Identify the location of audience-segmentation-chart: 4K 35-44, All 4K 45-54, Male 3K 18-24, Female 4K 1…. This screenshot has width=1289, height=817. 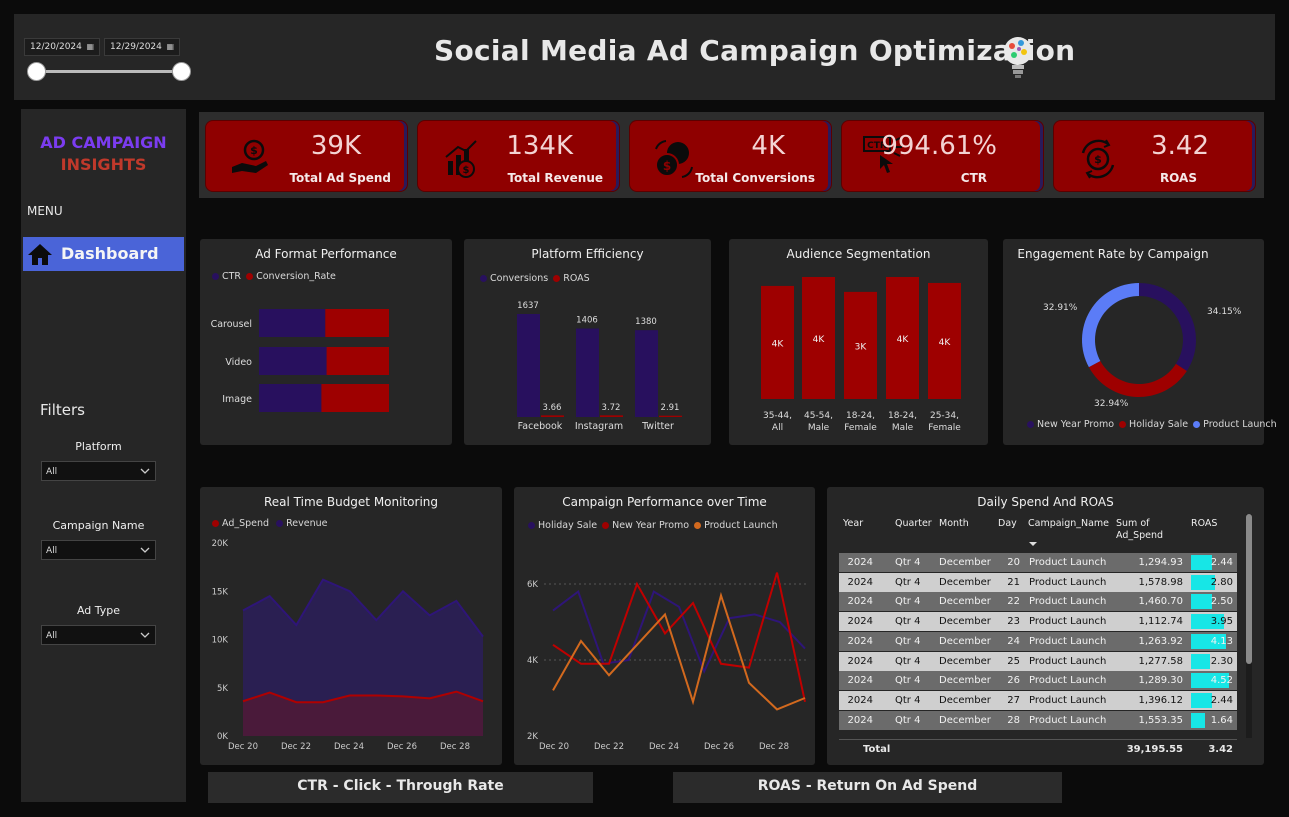
(861, 355).